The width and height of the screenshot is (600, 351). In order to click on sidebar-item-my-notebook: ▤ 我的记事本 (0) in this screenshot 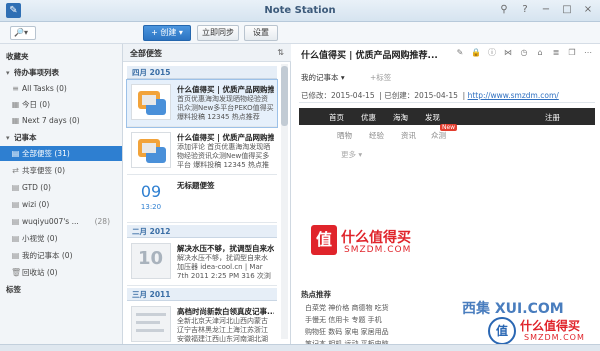, I will do `click(61, 255)`.